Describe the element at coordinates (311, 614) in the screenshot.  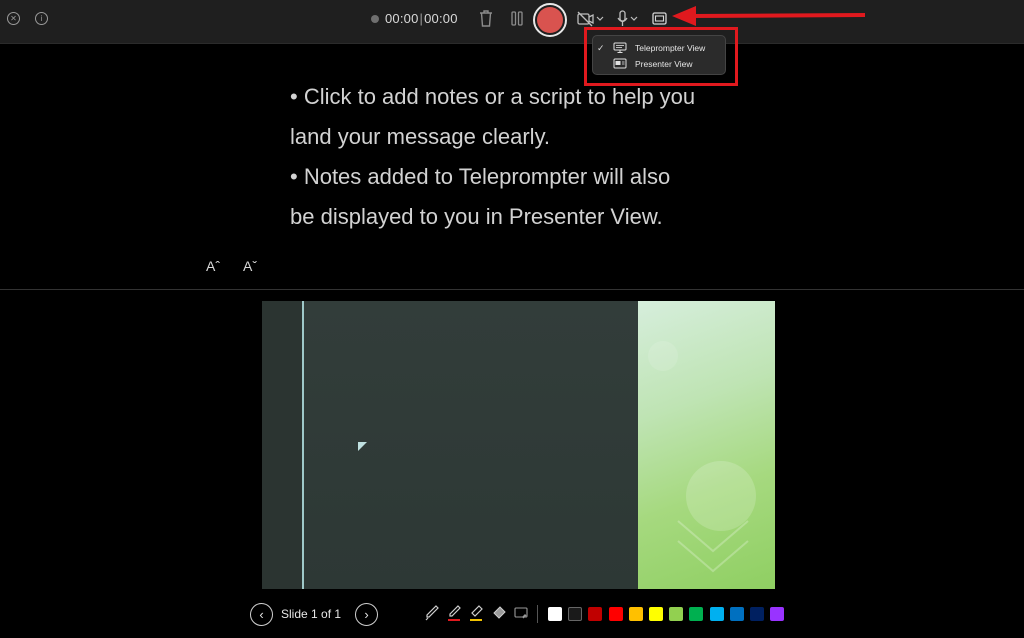
I see `slide-counter: Slide 1 of 1` at that location.